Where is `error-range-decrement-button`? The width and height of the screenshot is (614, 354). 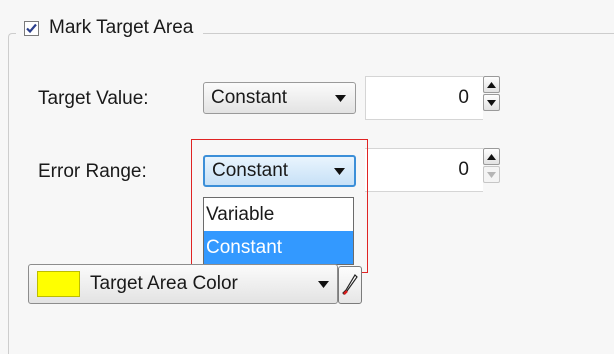
error-range-decrement-button is located at coordinates (491, 174).